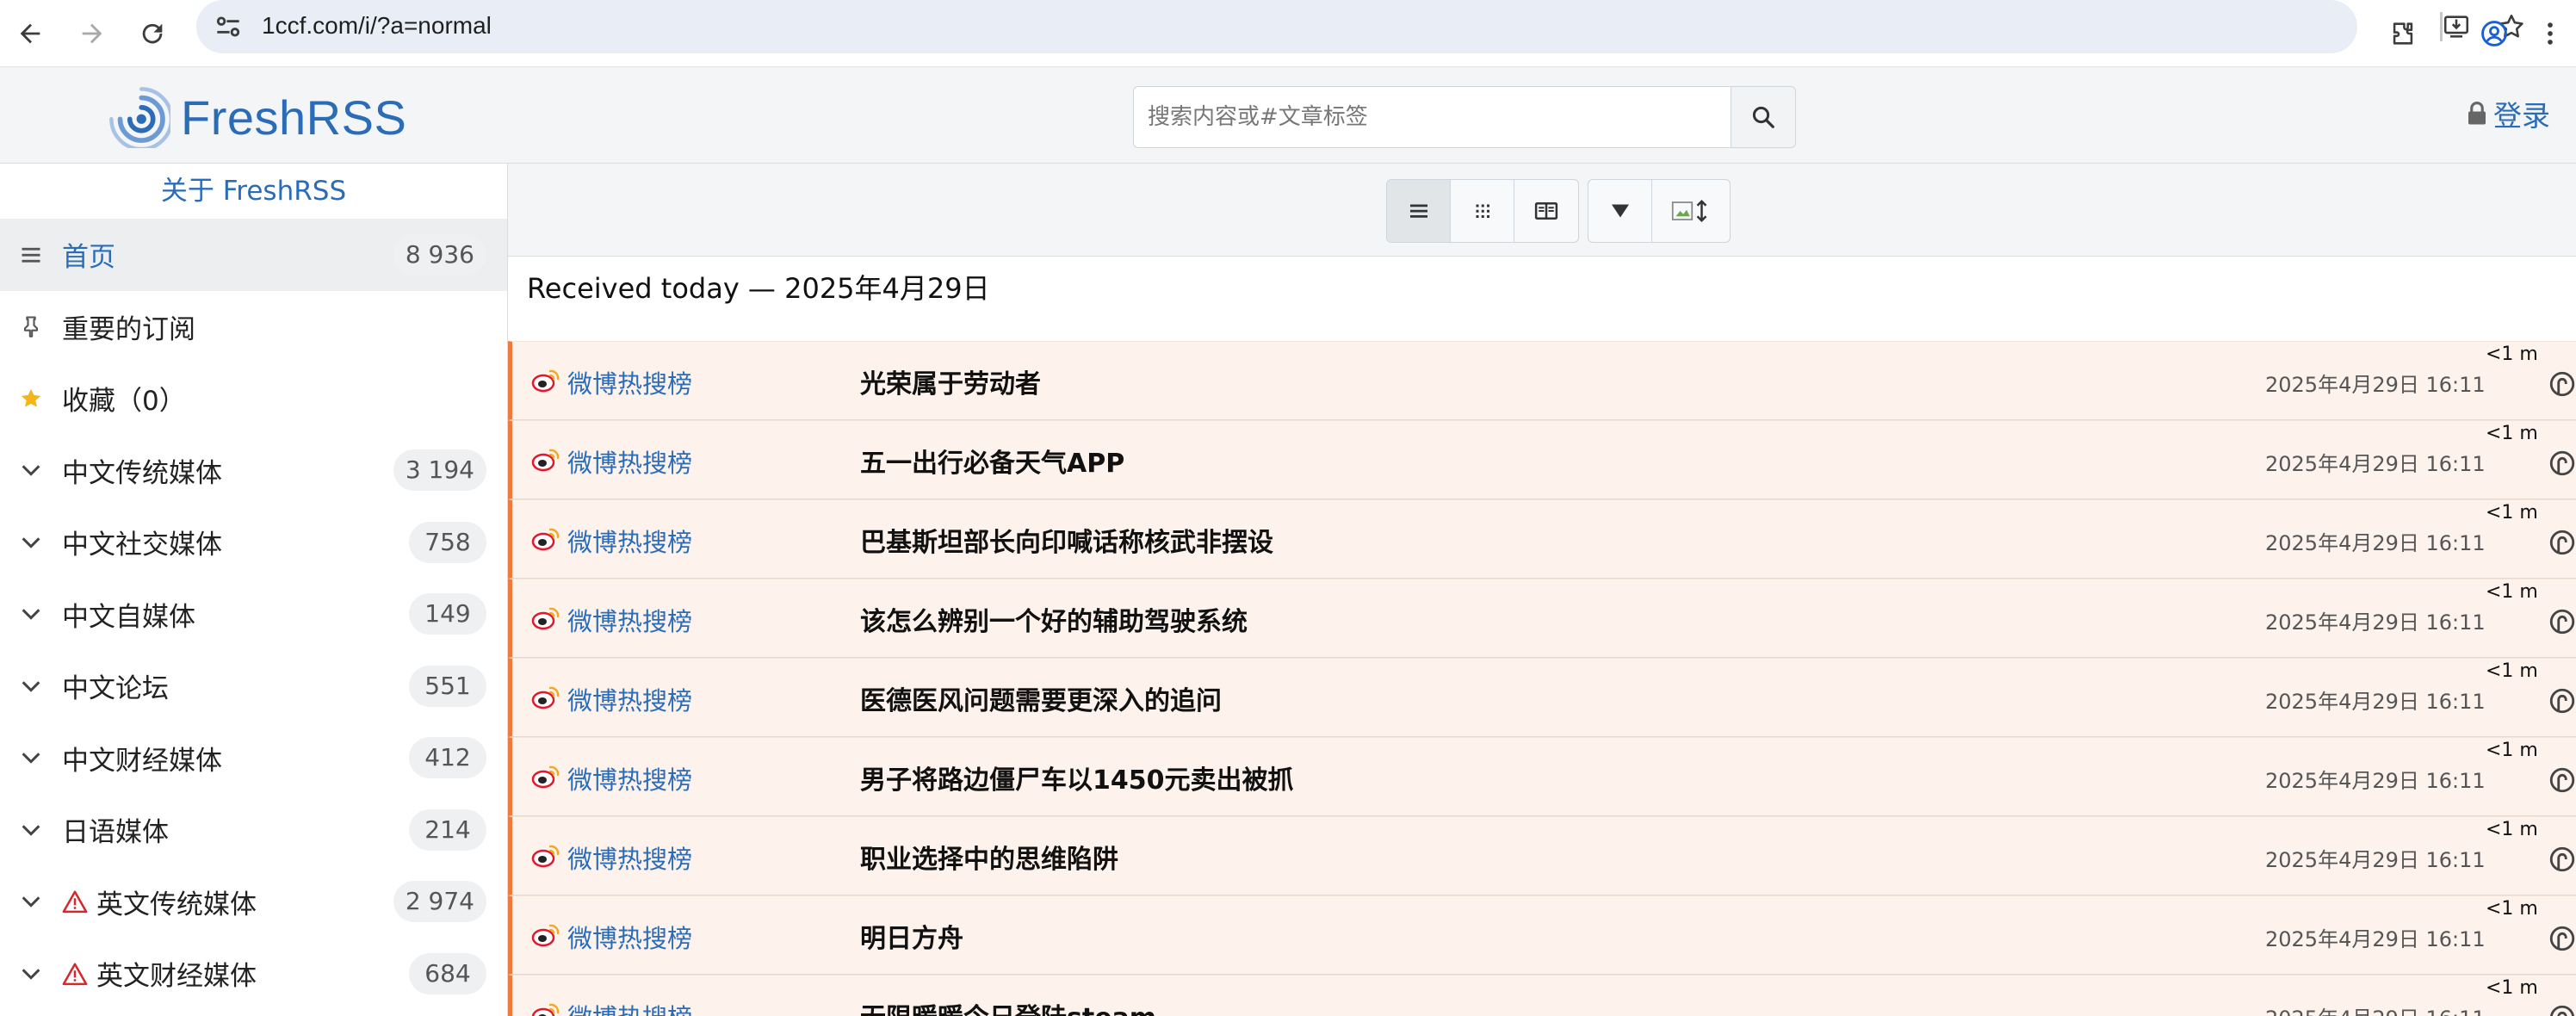  What do you see at coordinates (253, 830) in the screenshot?
I see `sidebar-category-jp-media: 日语媒体 214` at bounding box center [253, 830].